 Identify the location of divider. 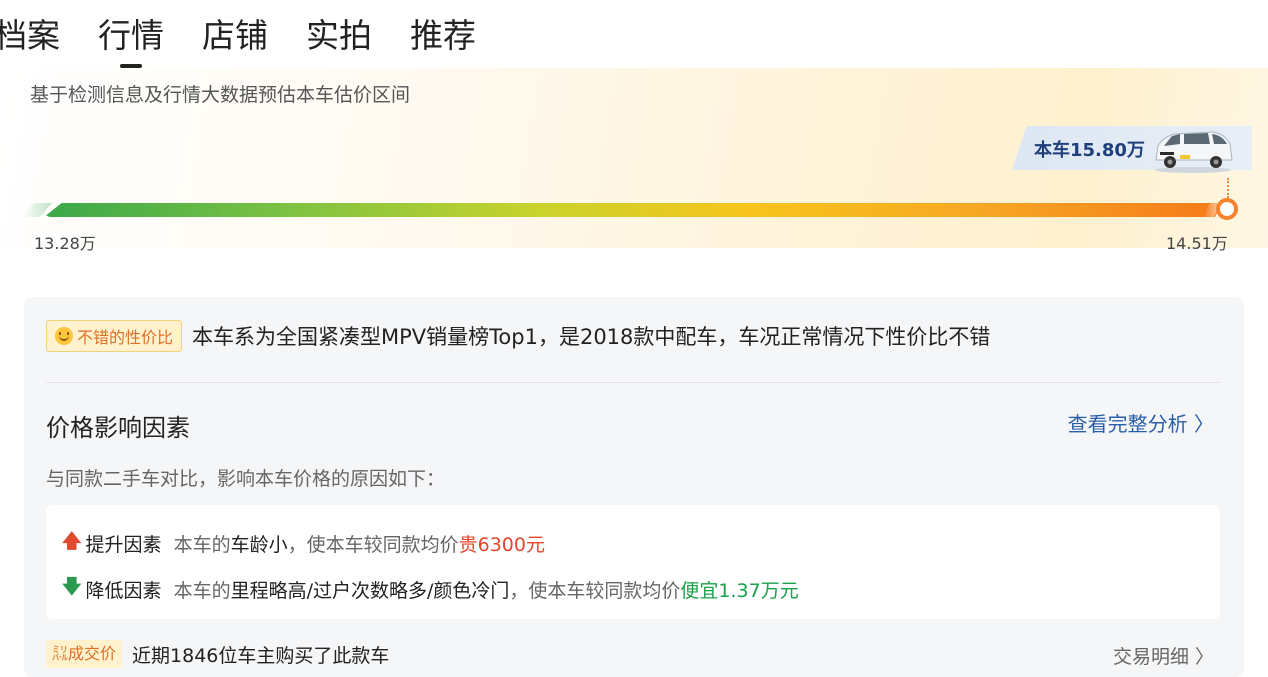
(633, 382).